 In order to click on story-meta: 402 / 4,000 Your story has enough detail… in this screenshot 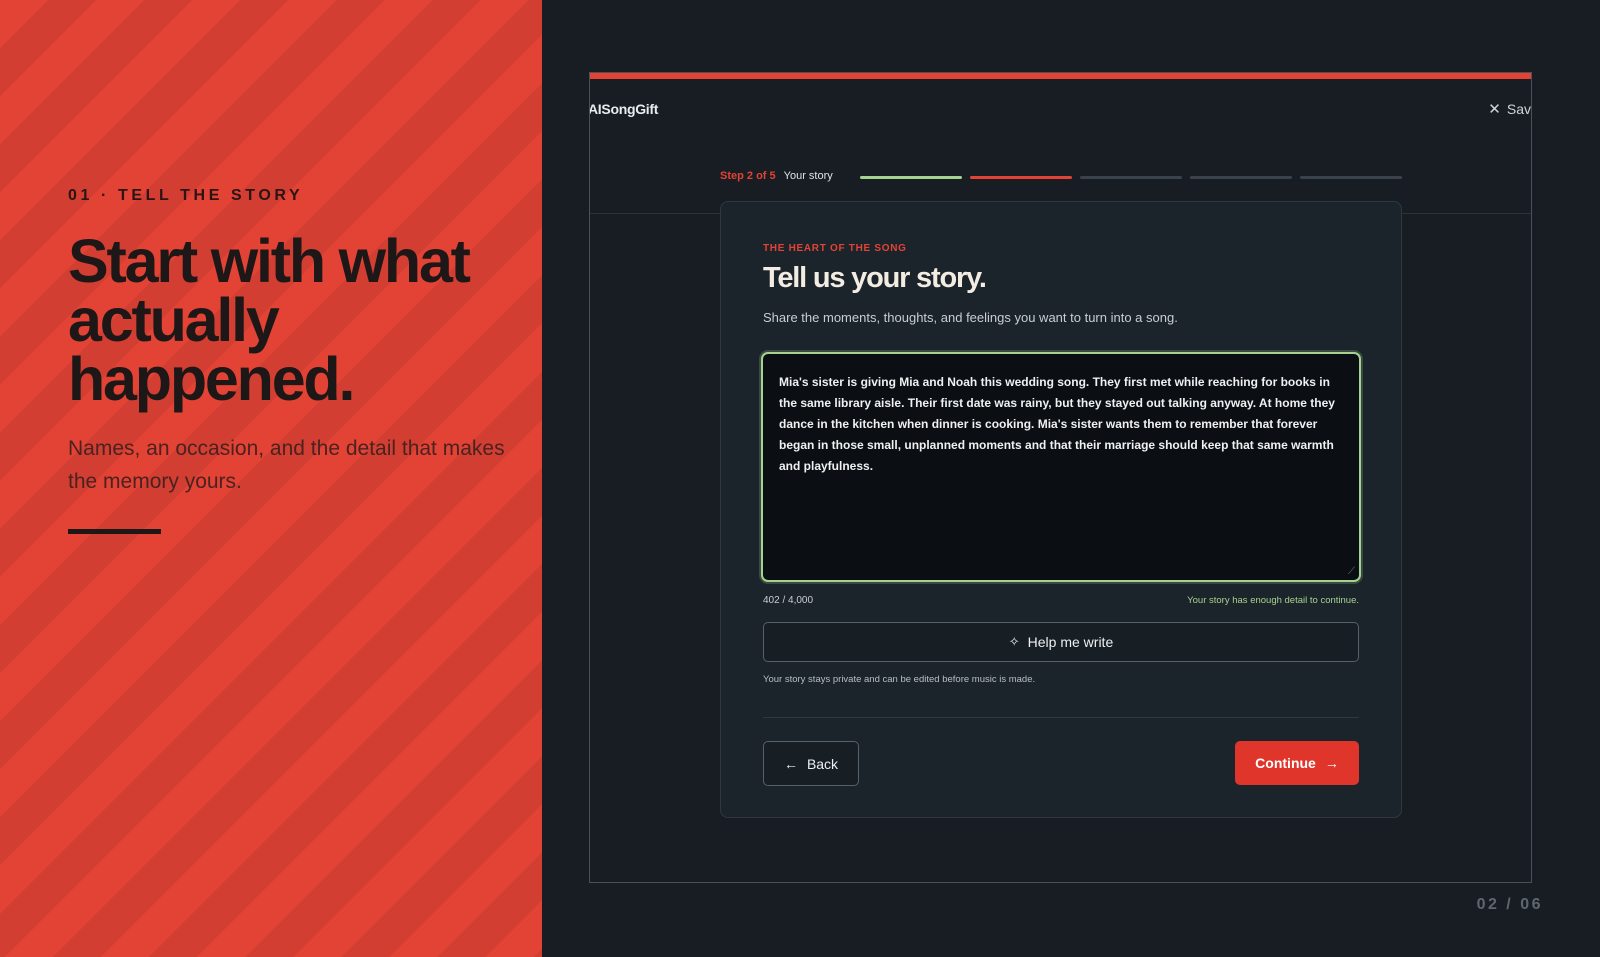, I will do `click(1061, 600)`.